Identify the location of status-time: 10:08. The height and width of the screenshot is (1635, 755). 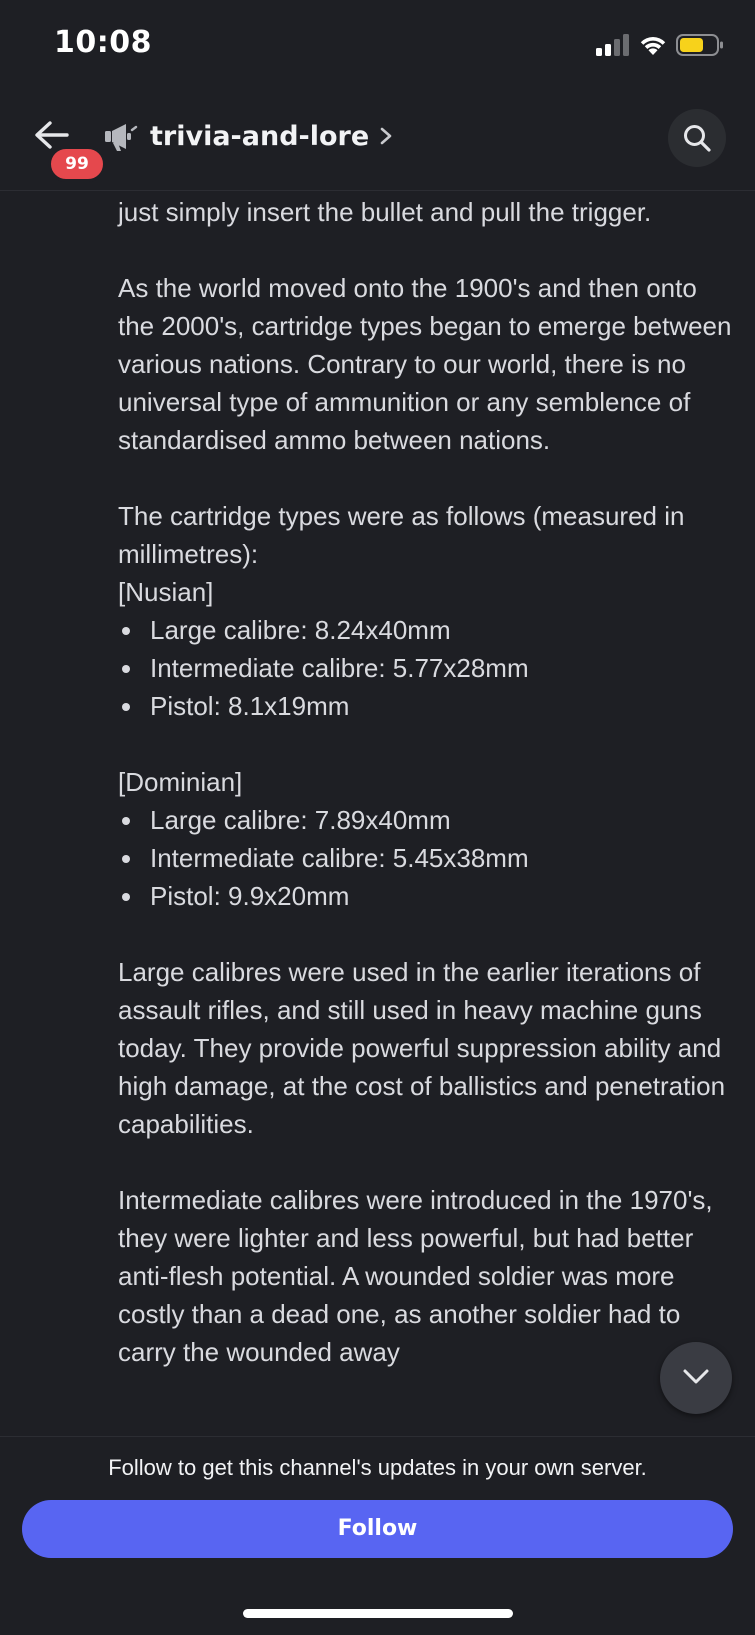
(103, 42).